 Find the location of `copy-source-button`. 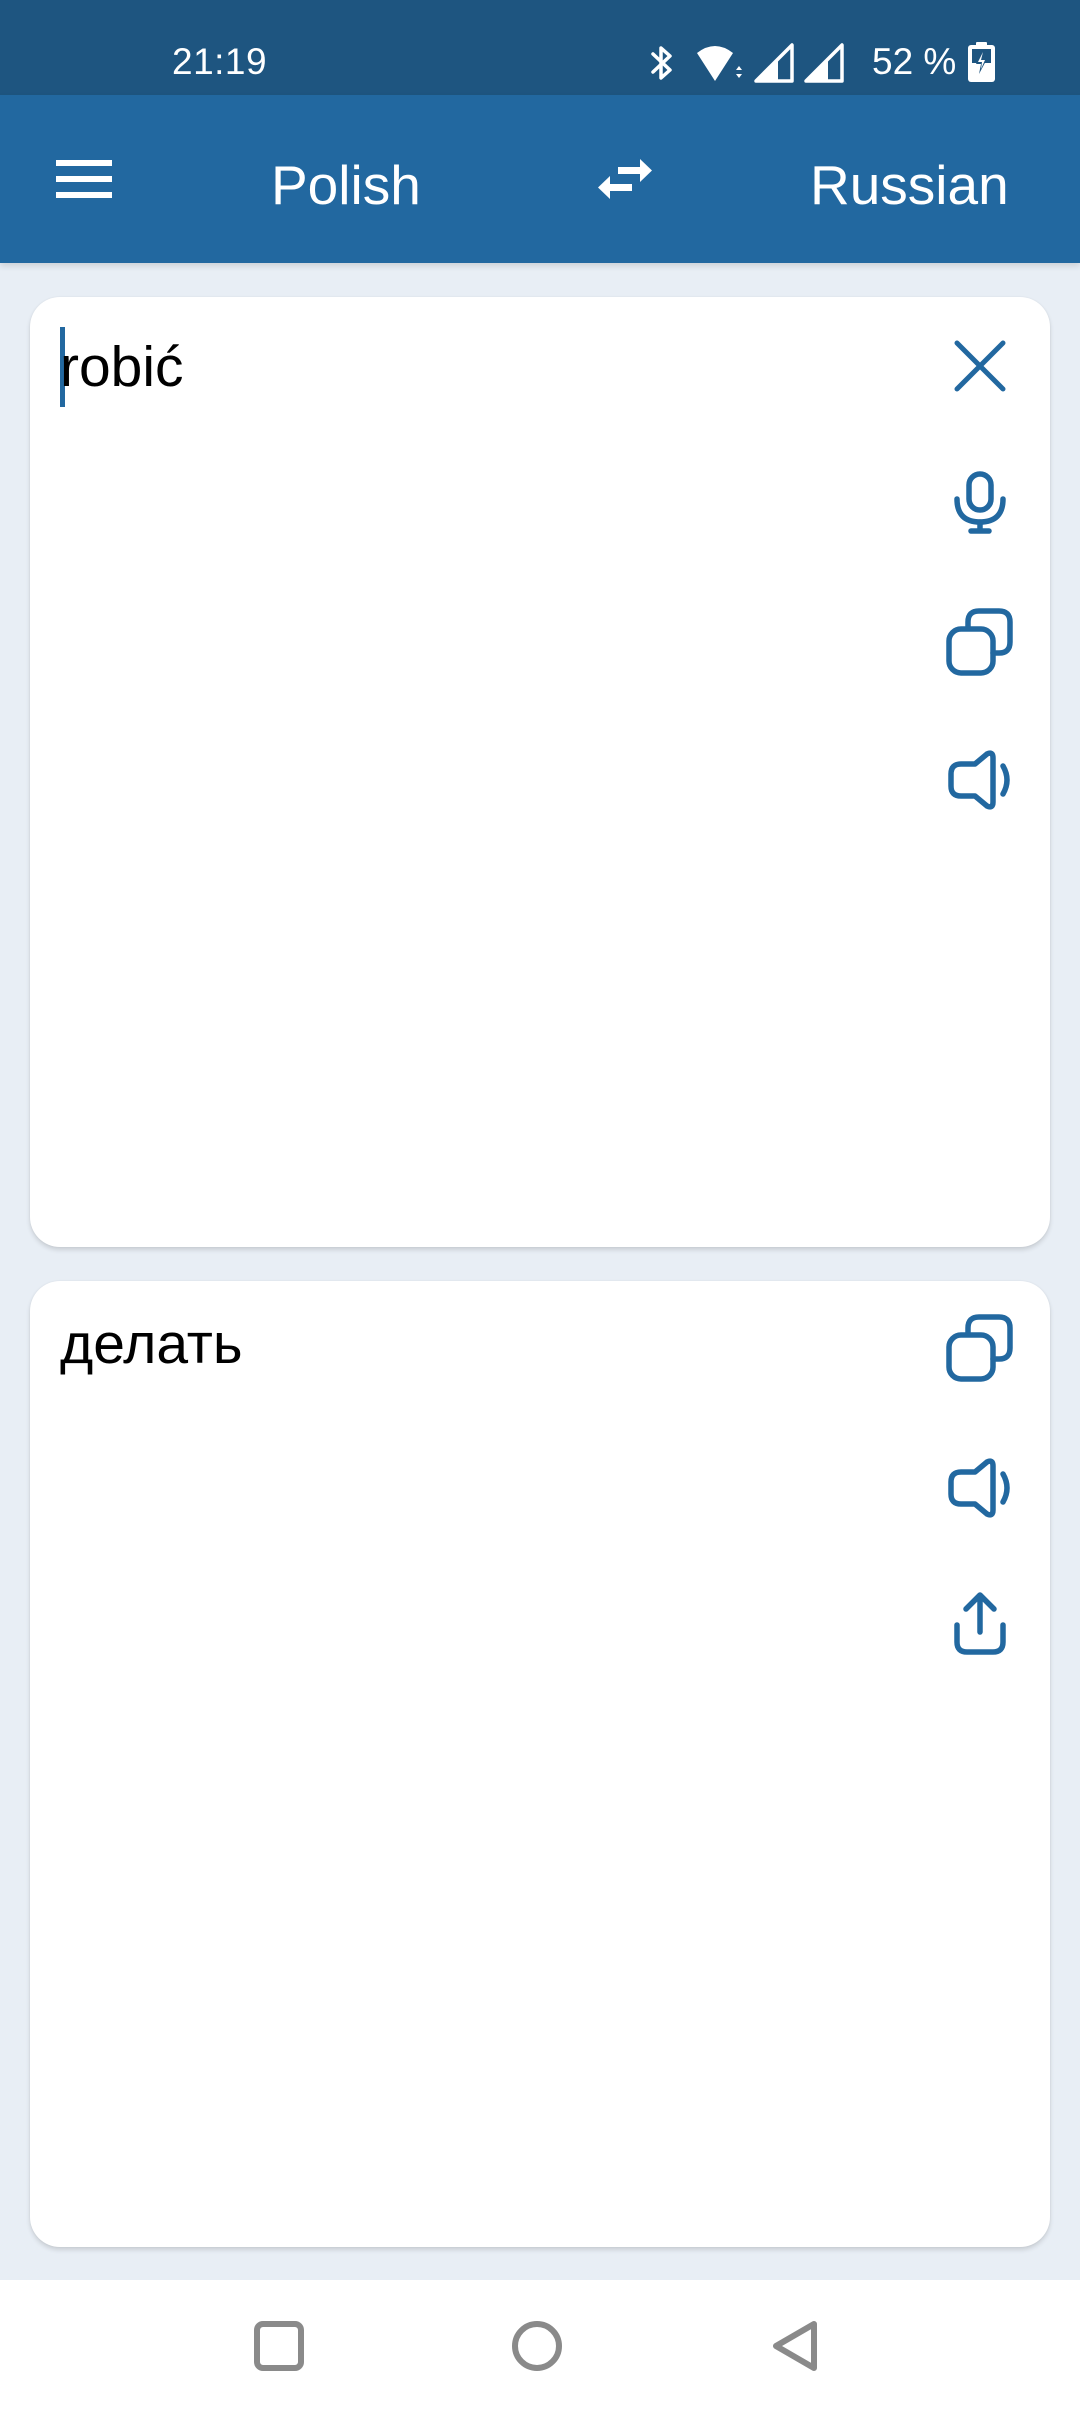

copy-source-button is located at coordinates (980, 642).